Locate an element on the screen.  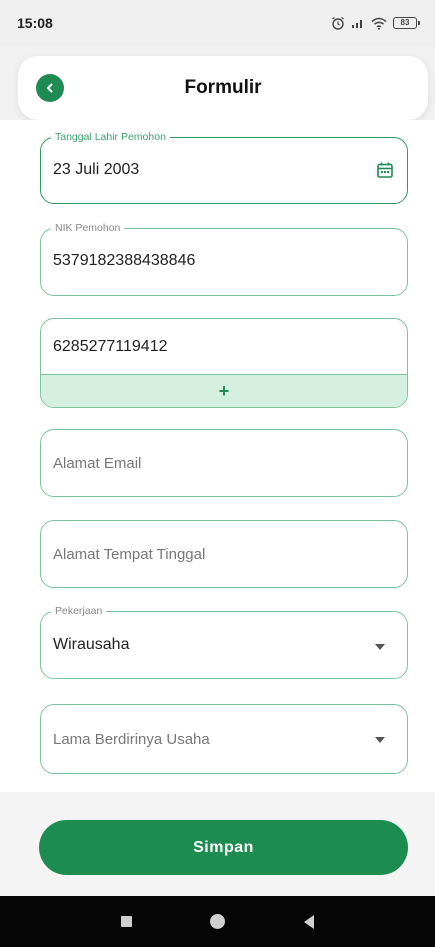
save-button: Simpan is located at coordinates (223, 847).